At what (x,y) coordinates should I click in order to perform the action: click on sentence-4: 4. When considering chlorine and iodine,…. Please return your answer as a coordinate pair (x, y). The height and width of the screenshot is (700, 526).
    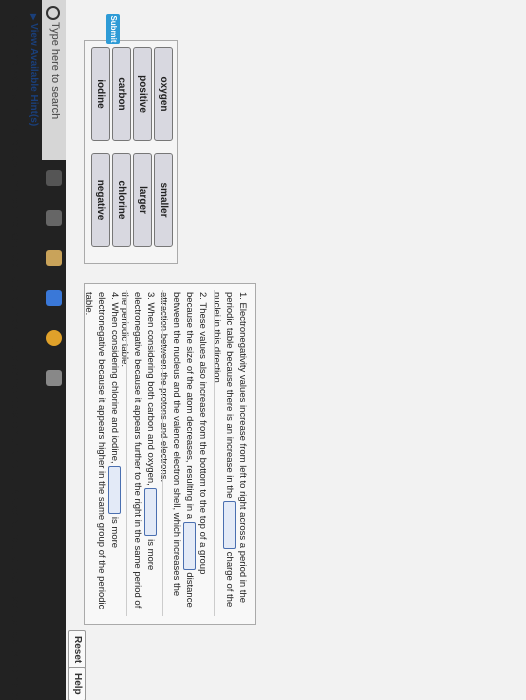
    Looking at the image, I should click on (101, 452).